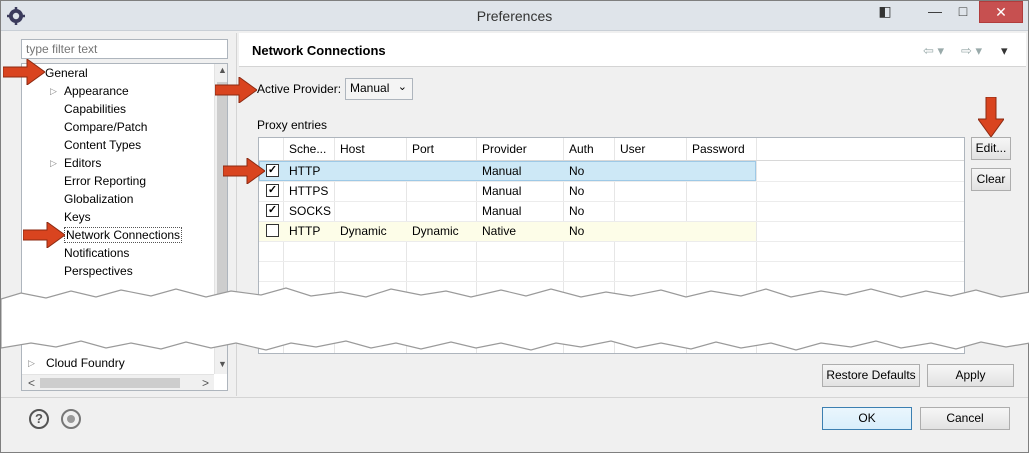  I want to click on tree-item: Network Connections, so click(116, 235).